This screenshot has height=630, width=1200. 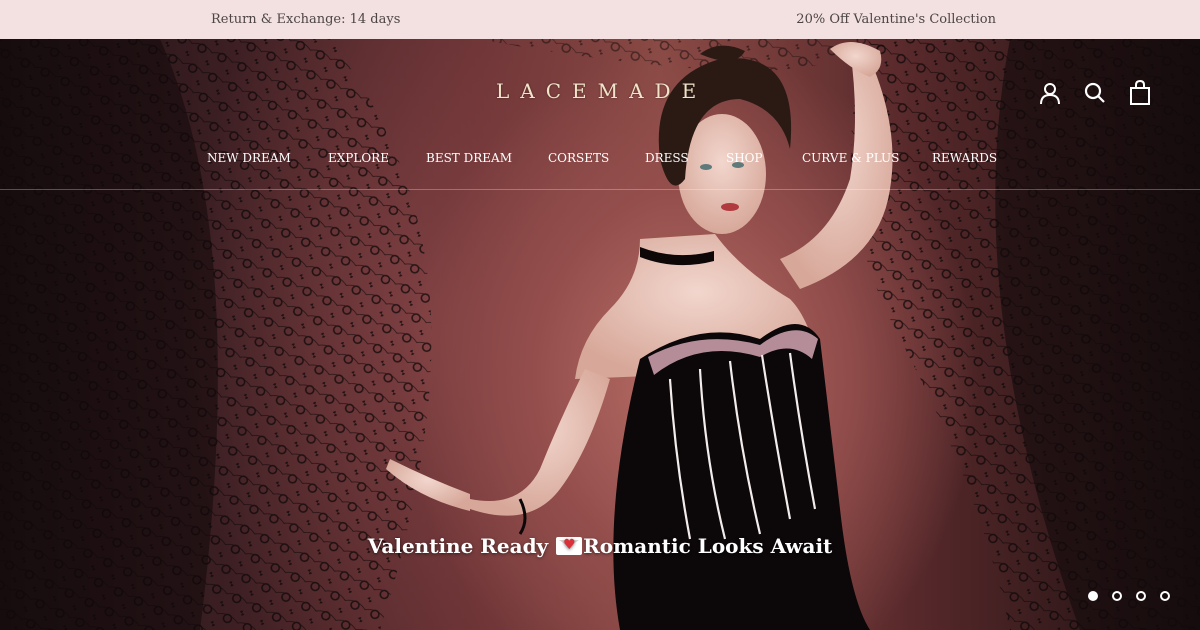 I want to click on slide-indicators, so click(x=1129, y=596).